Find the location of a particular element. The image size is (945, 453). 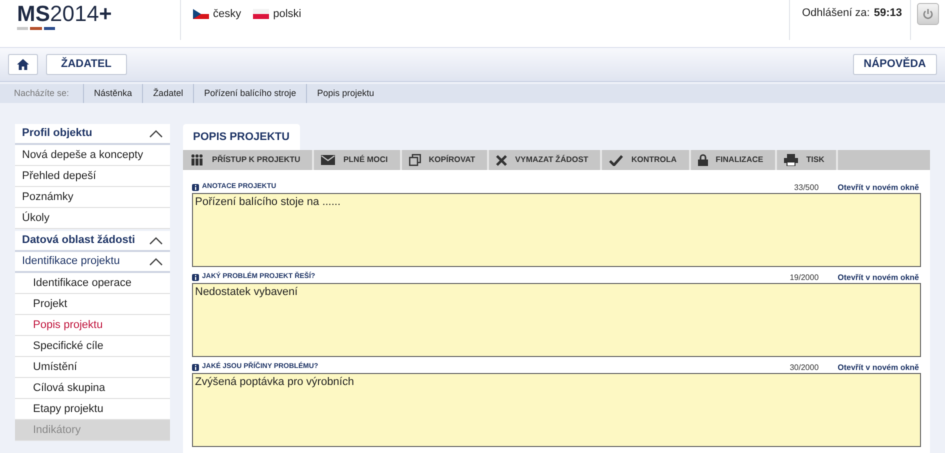

people-icon is located at coordinates (197, 160).